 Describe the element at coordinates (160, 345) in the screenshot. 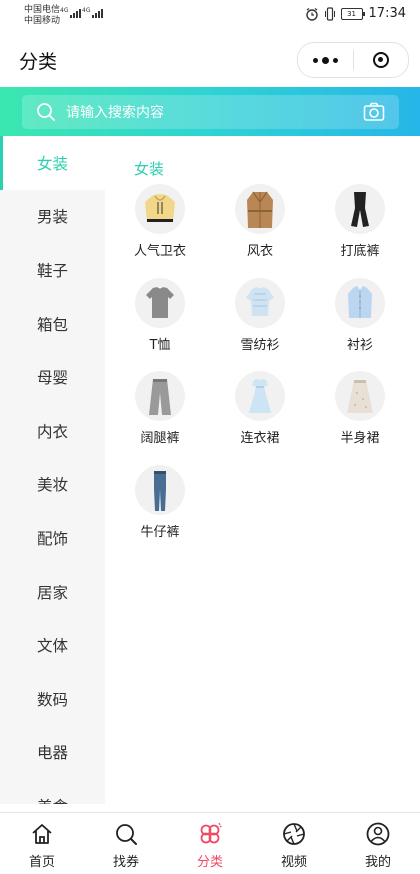

I see `subcategory-label: T恤` at that location.